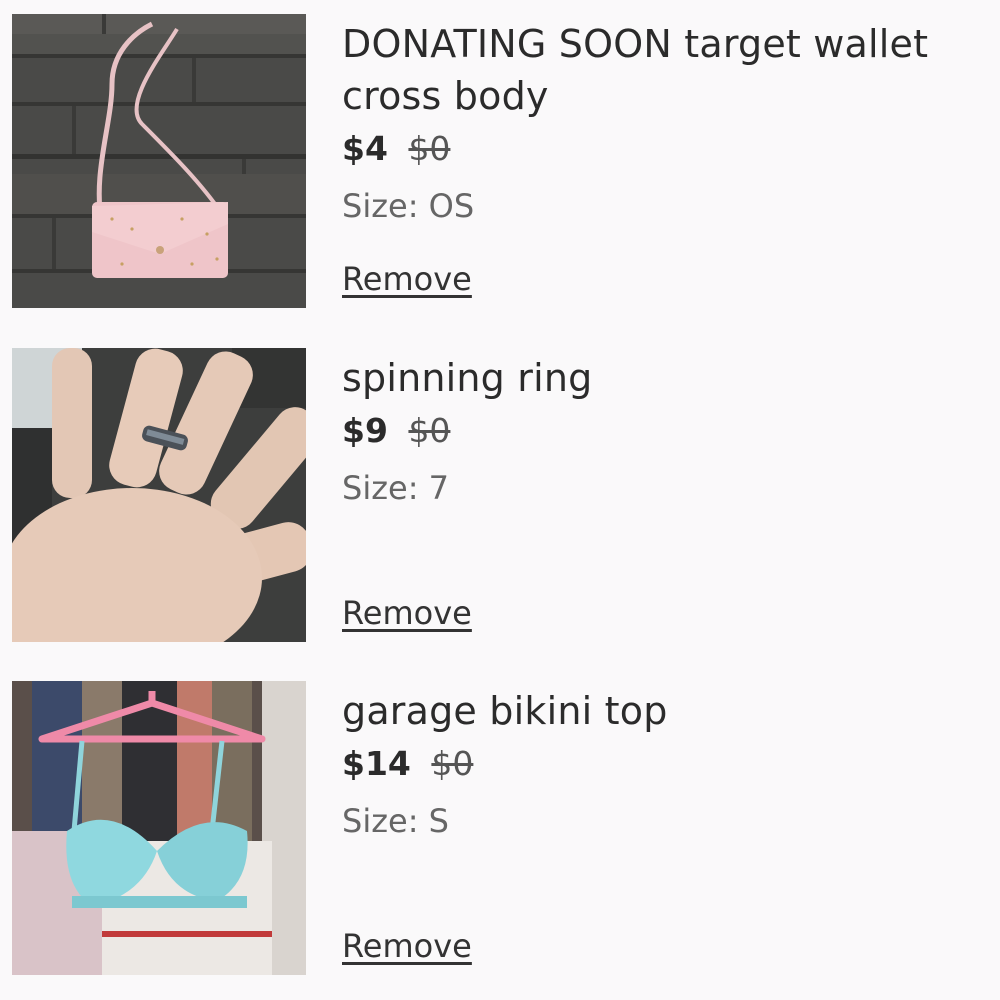 This screenshot has height=1000, width=1000. What do you see at coordinates (365, 148) in the screenshot?
I see `item-price: $4` at bounding box center [365, 148].